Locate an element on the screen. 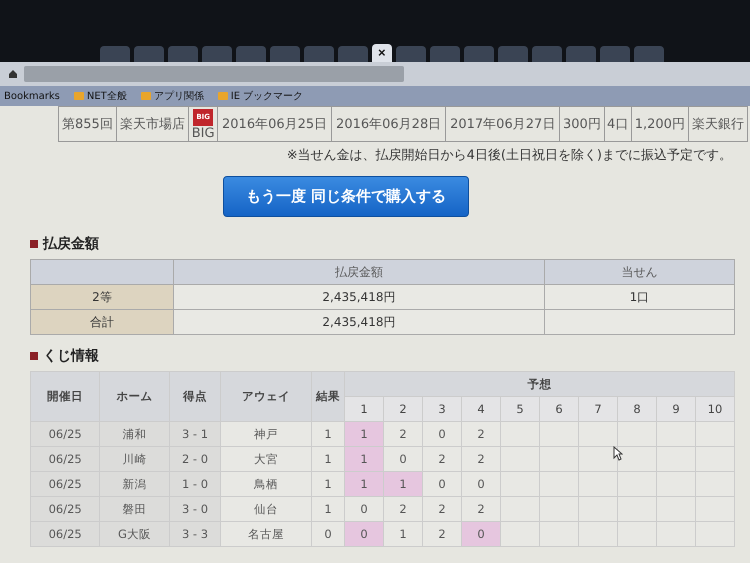 The height and width of the screenshot is (563, 750). column-header: 2 is located at coordinates (403, 409).